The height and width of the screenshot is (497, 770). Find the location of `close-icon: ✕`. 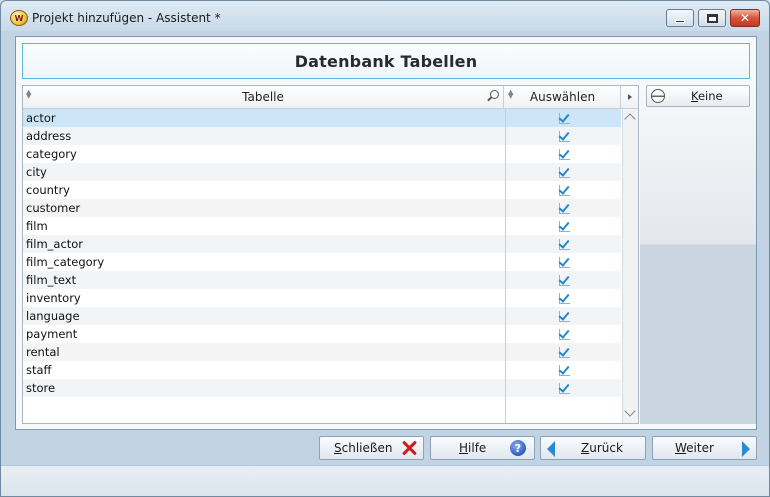

close-icon: ✕ is located at coordinates (745, 18).